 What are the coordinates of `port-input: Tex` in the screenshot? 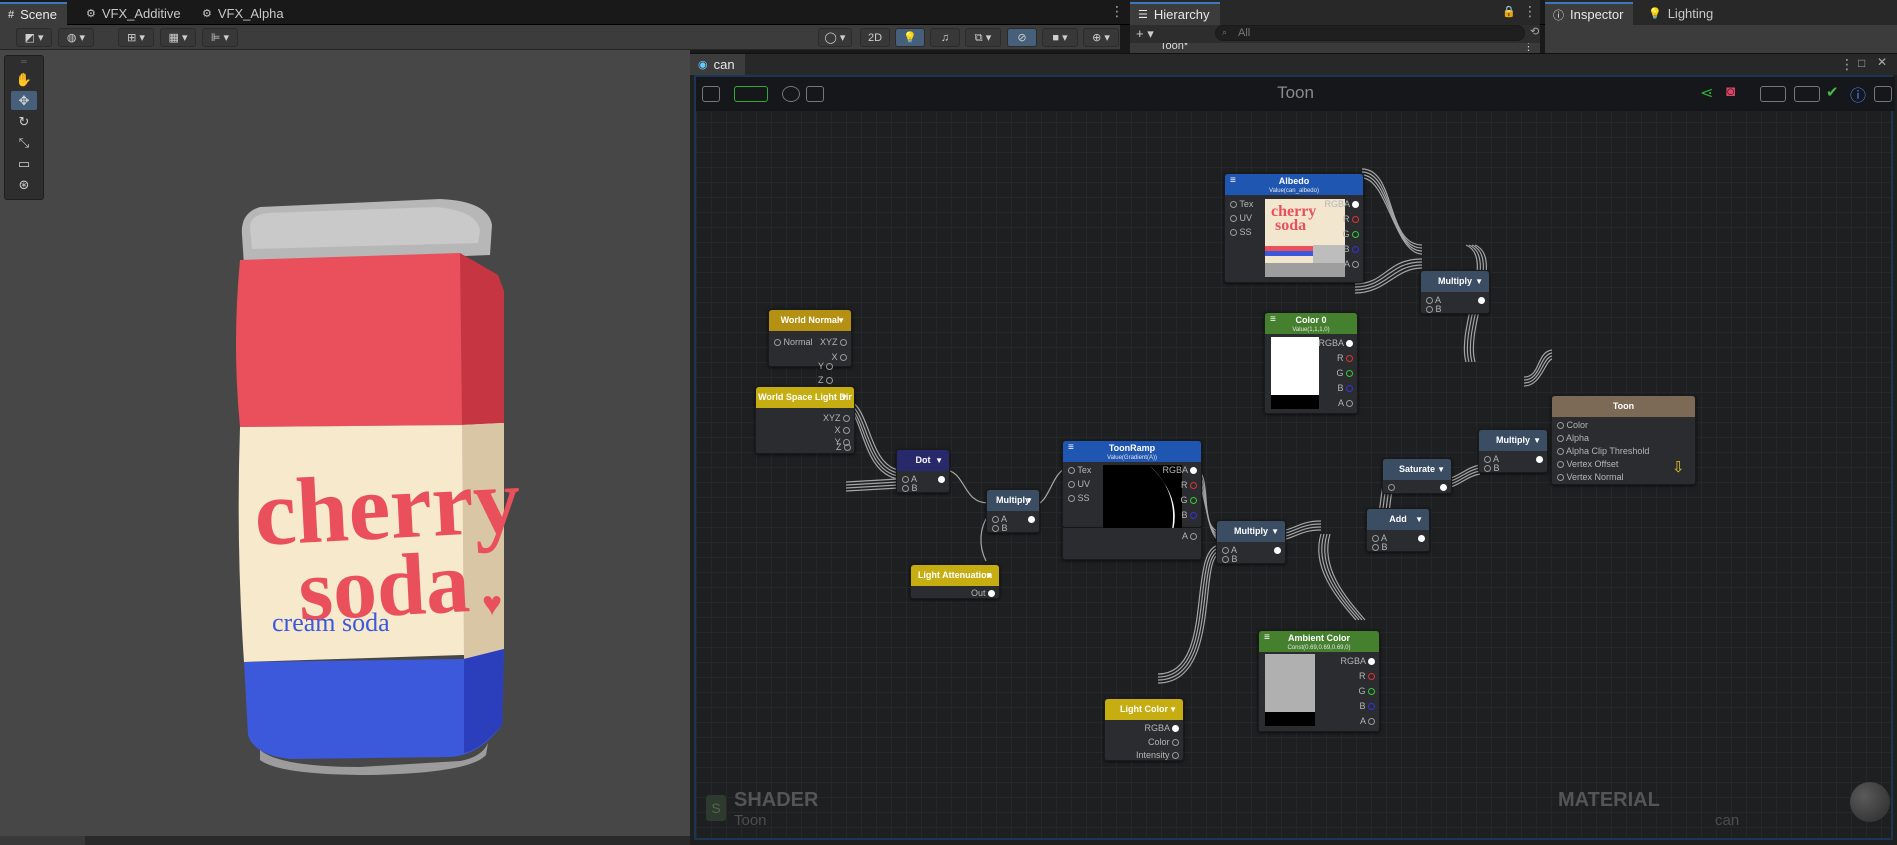 It's located at (1079, 470).